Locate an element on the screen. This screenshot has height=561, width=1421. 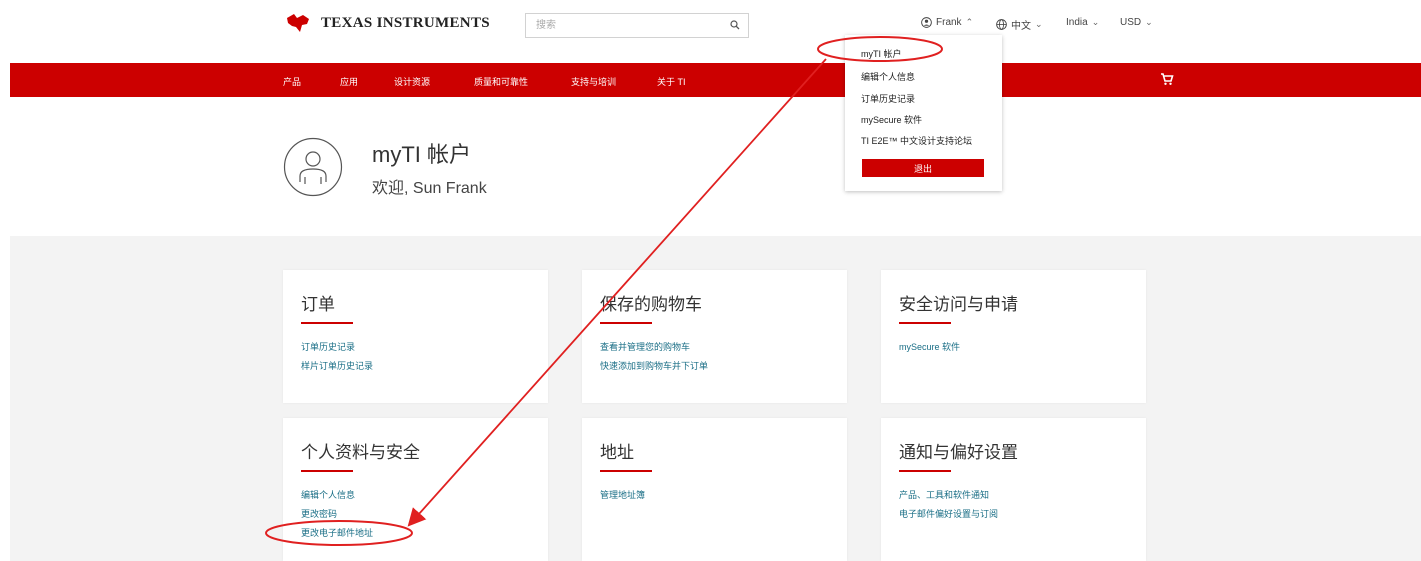
card-title: 个人资料与安全 is located at coordinates (360, 452).